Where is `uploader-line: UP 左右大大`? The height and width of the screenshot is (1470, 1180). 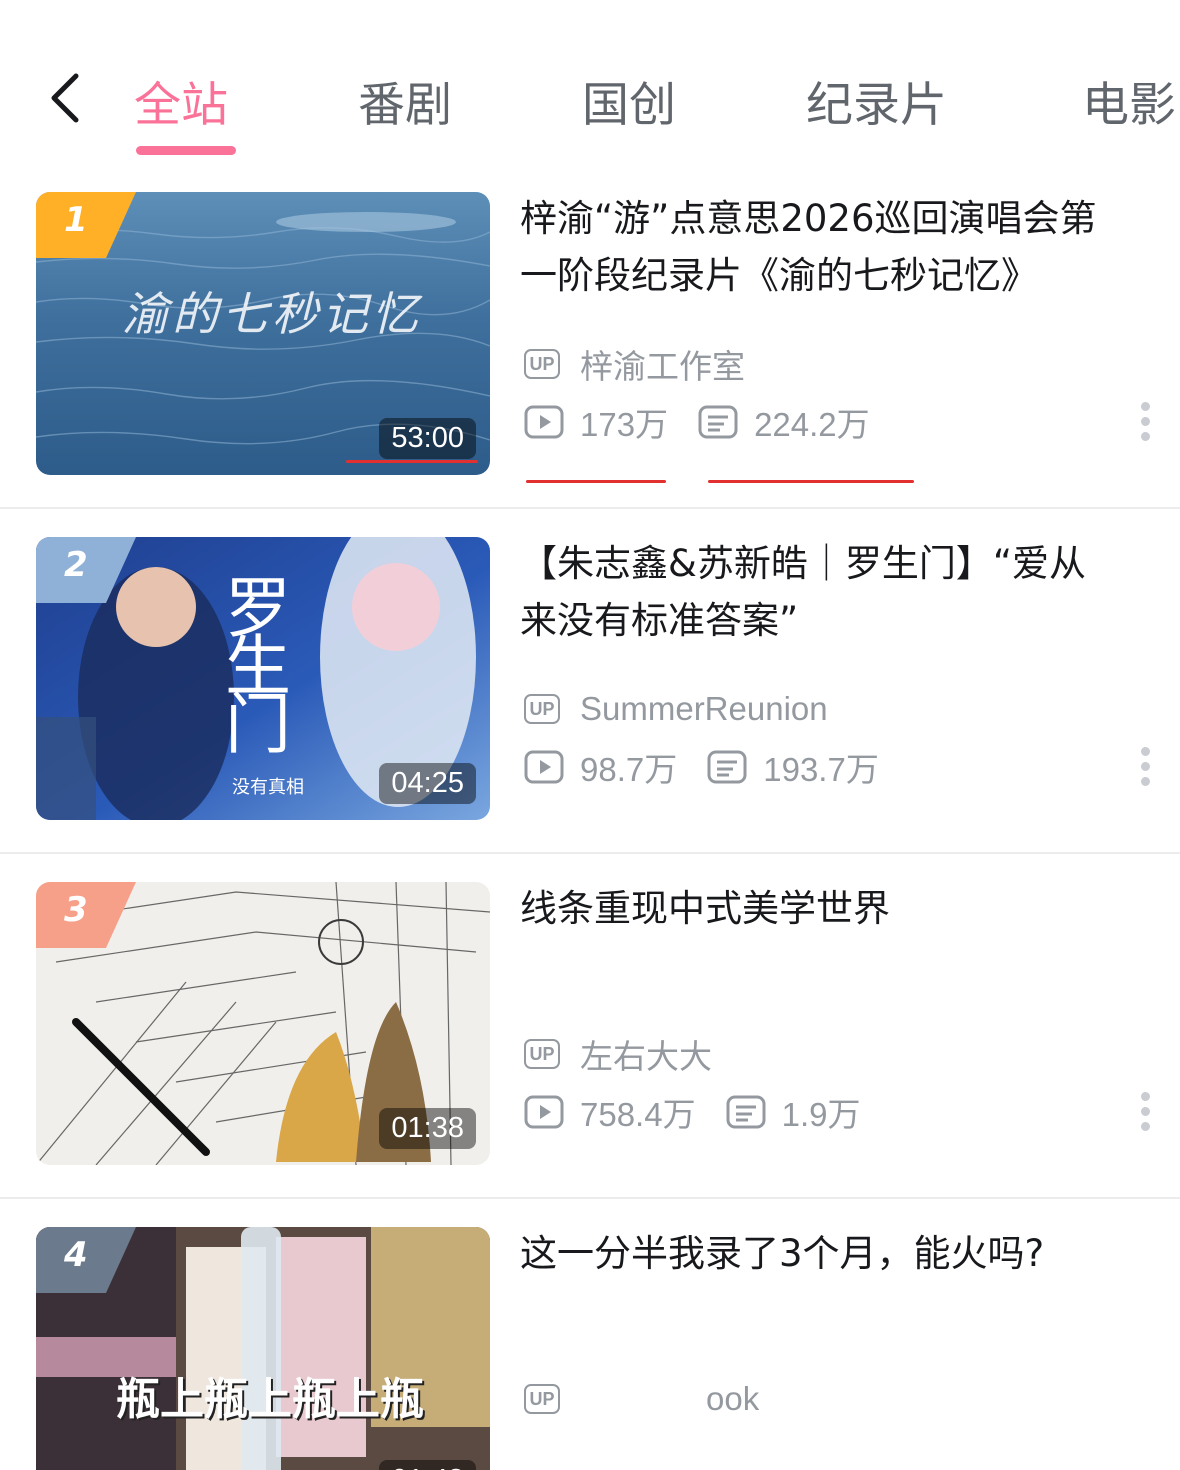
uploader-line: UP 左右大大 is located at coordinates (618, 1054).